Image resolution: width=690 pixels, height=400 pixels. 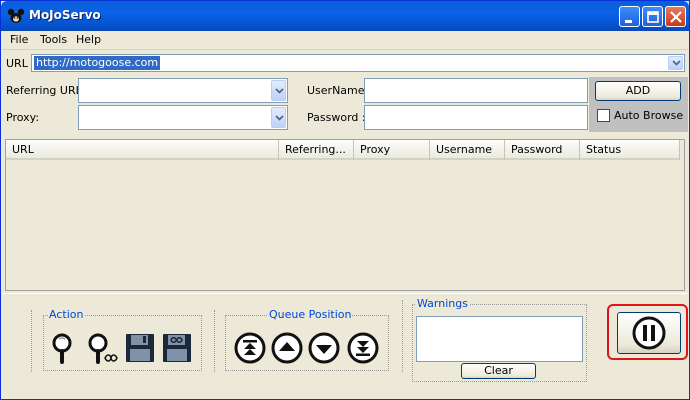 I want to click on magnifier-icon, so click(x=66, y=348).